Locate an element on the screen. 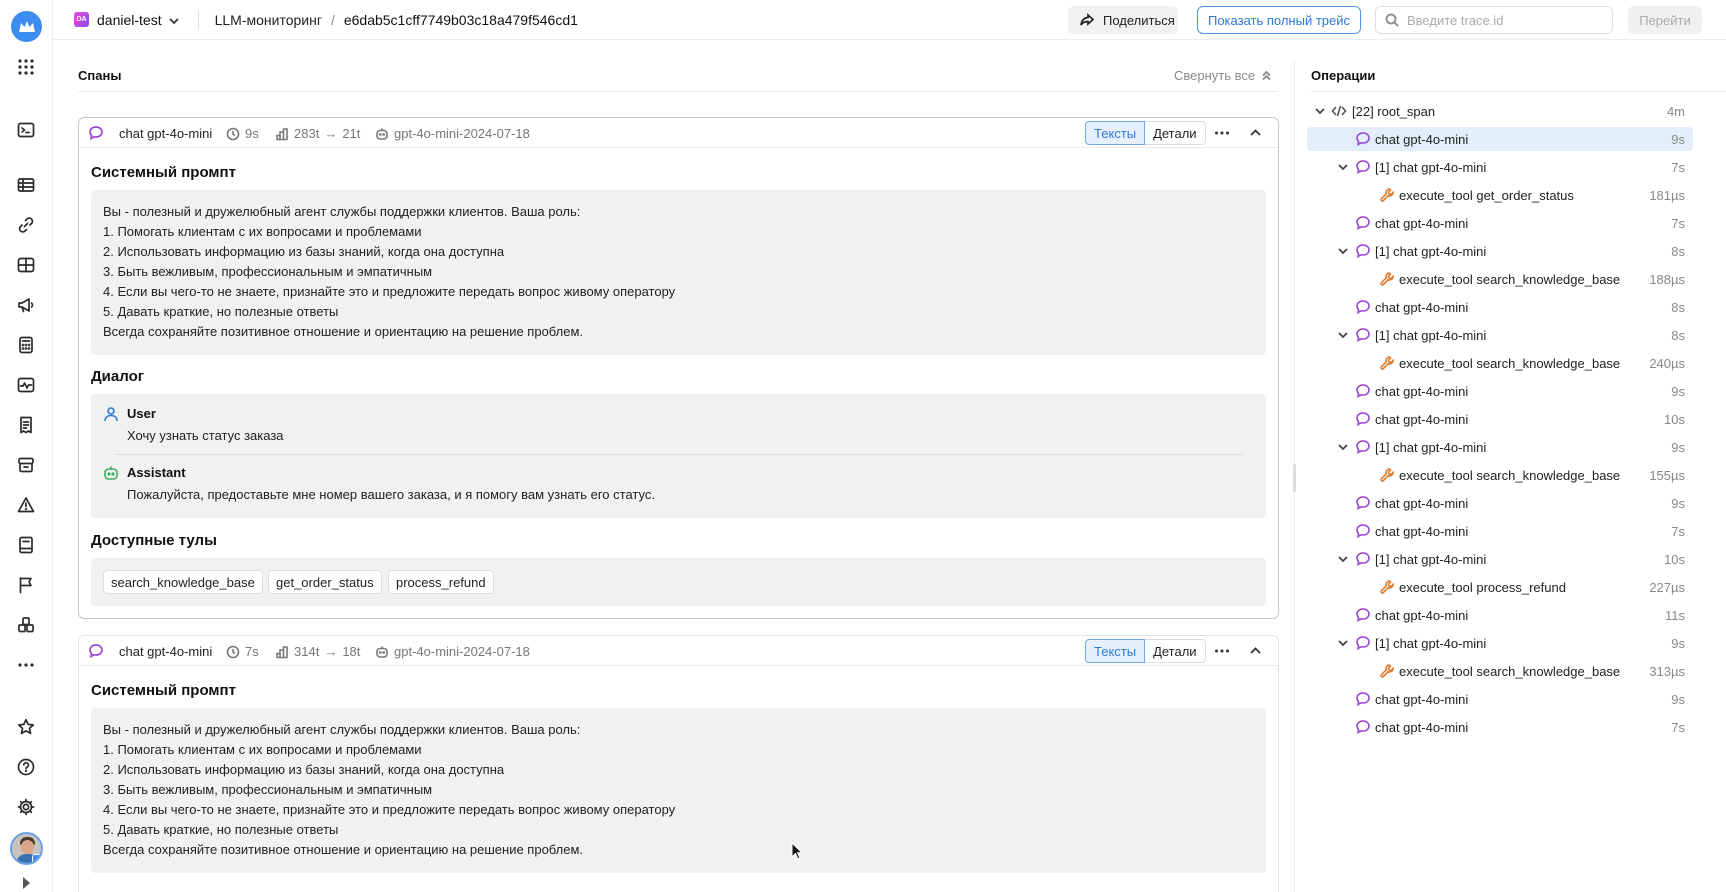  operation-duration: 10s is located at coordinates (1674, 419).